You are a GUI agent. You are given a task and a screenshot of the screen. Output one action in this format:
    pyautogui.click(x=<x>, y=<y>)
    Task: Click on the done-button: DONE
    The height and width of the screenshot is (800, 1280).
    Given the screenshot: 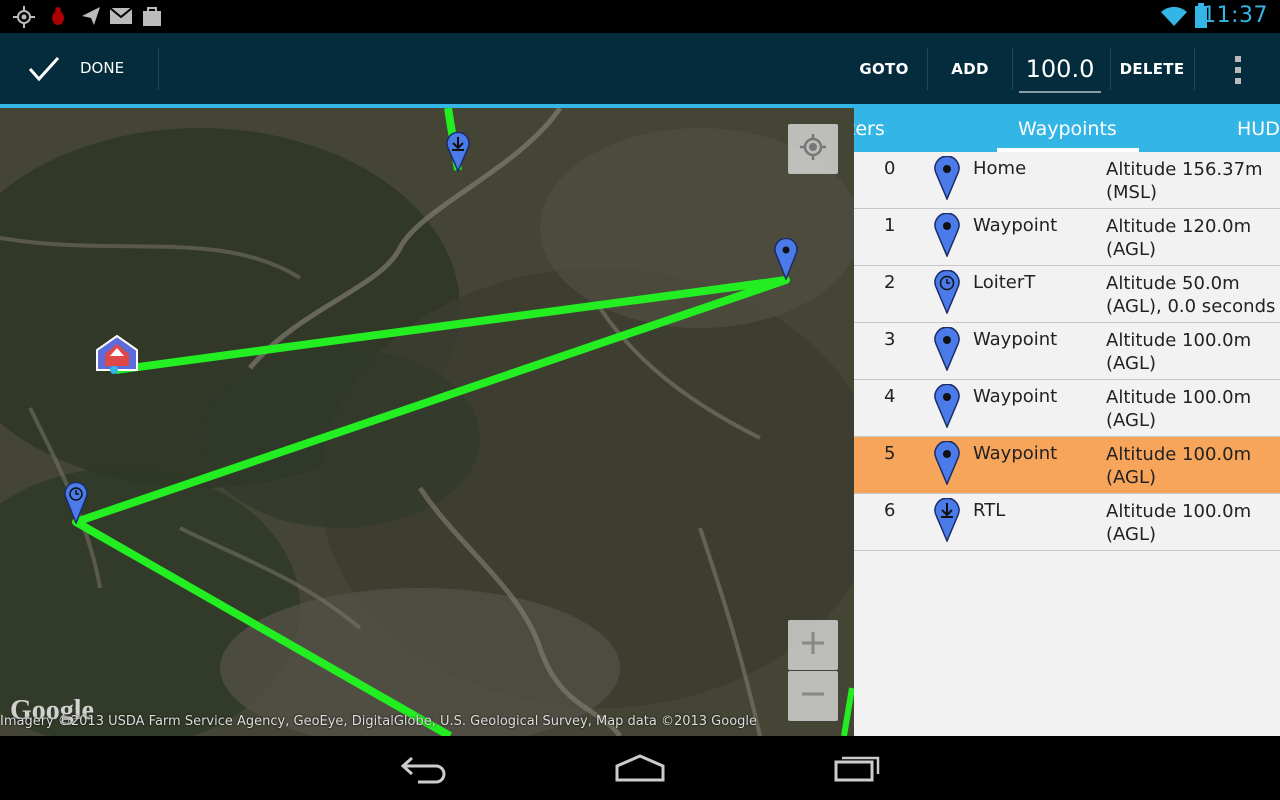 What is the action you would take?
    pyautogui.click(x=79, y=68)
    